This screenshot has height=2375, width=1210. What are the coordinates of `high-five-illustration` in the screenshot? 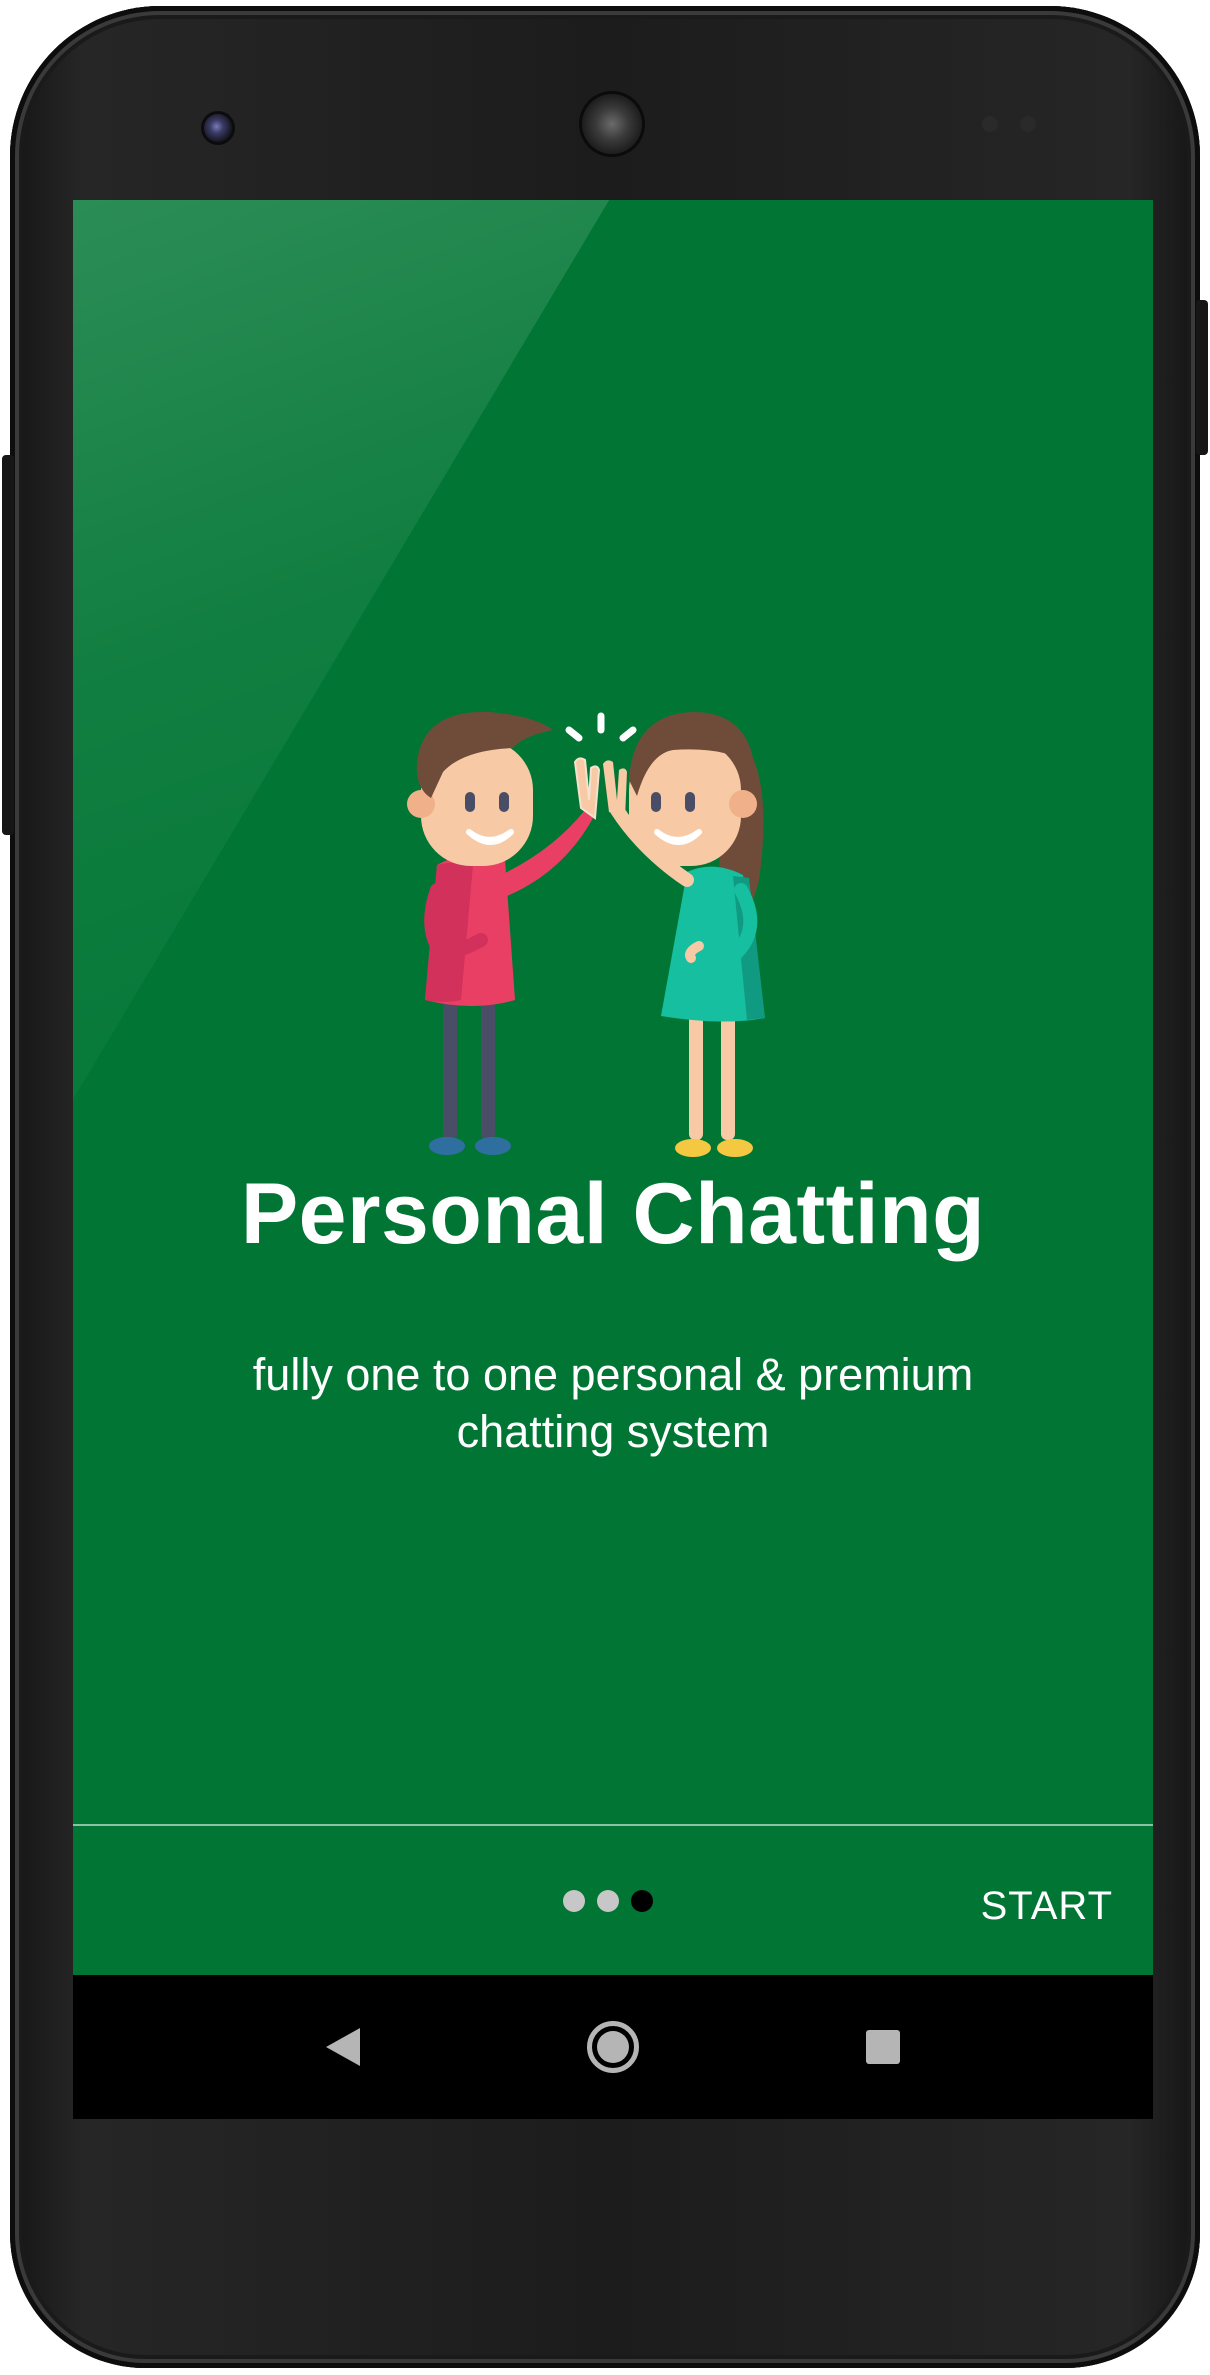 It's located at (586, 934).